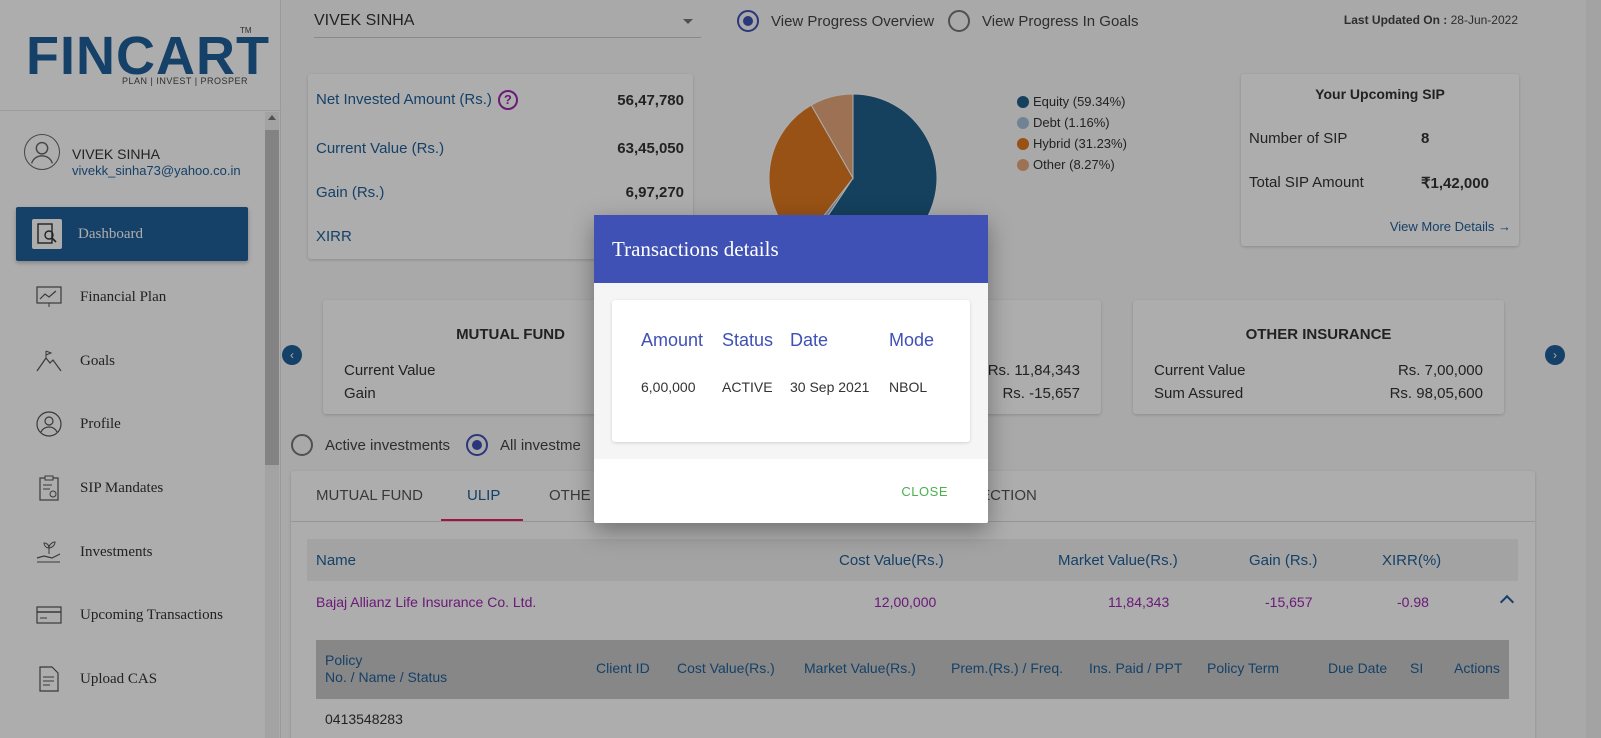 The height and width of the screenshot is (738, 1601). Describe the element at coordinates (924, 491) in the screenshot. I see `close-button: CLOSE` at that location.